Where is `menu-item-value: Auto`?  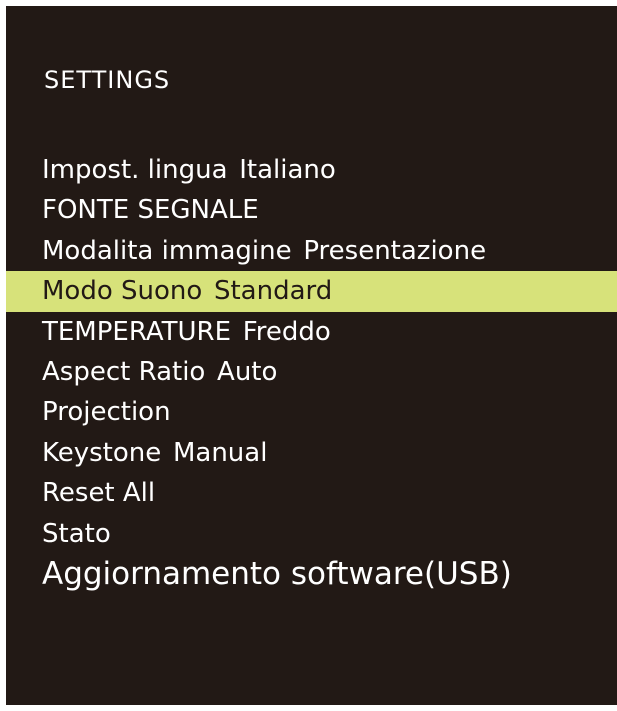 menu-item-value: Auto is located at coordinates (247, 371).